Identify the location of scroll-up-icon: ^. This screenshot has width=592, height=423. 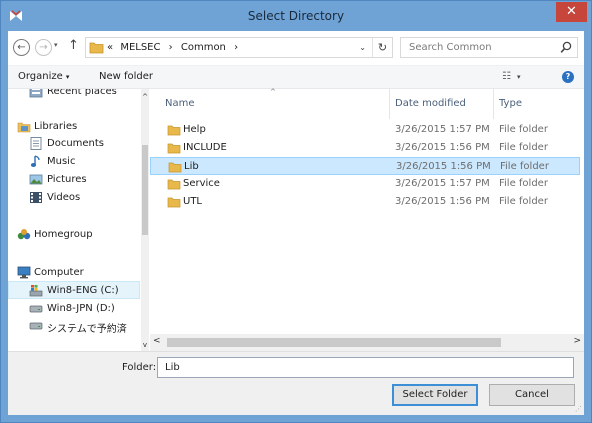
(145, 97).